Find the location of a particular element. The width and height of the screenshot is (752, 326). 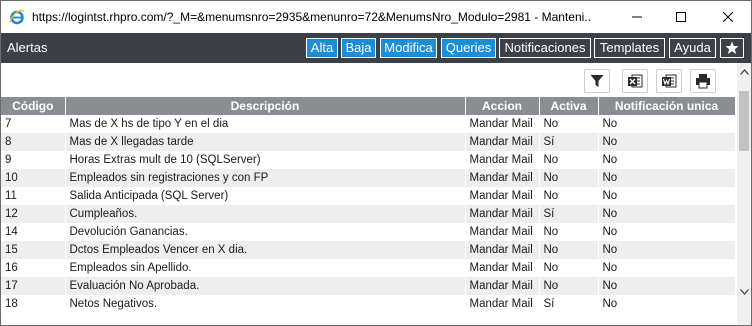

cell-codigo: 8 is located at coordinates (33, 142).